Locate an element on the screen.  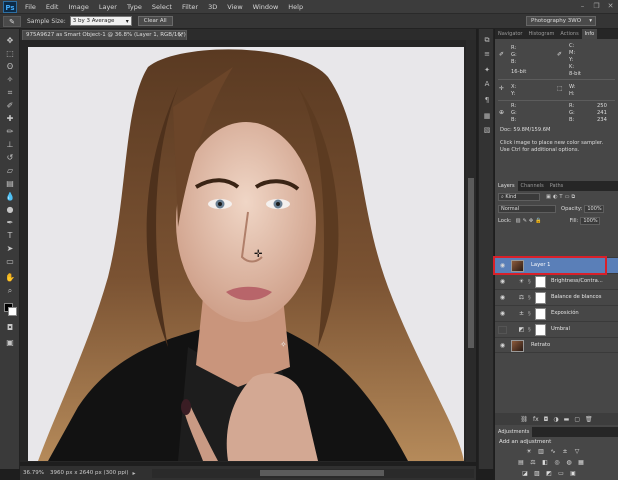
blur-tool-icon: 💧 is located at coordinates (10, 197).